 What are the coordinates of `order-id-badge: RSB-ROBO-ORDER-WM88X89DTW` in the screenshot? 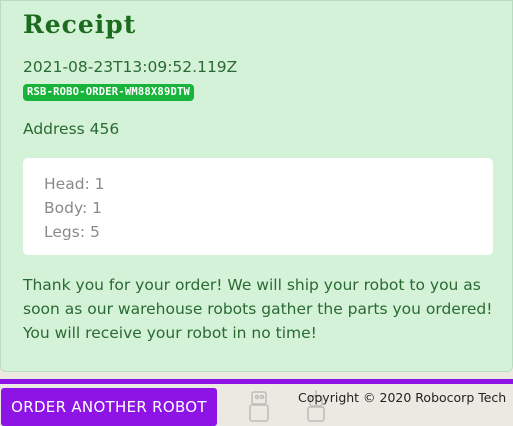 It's located at (109, 92).